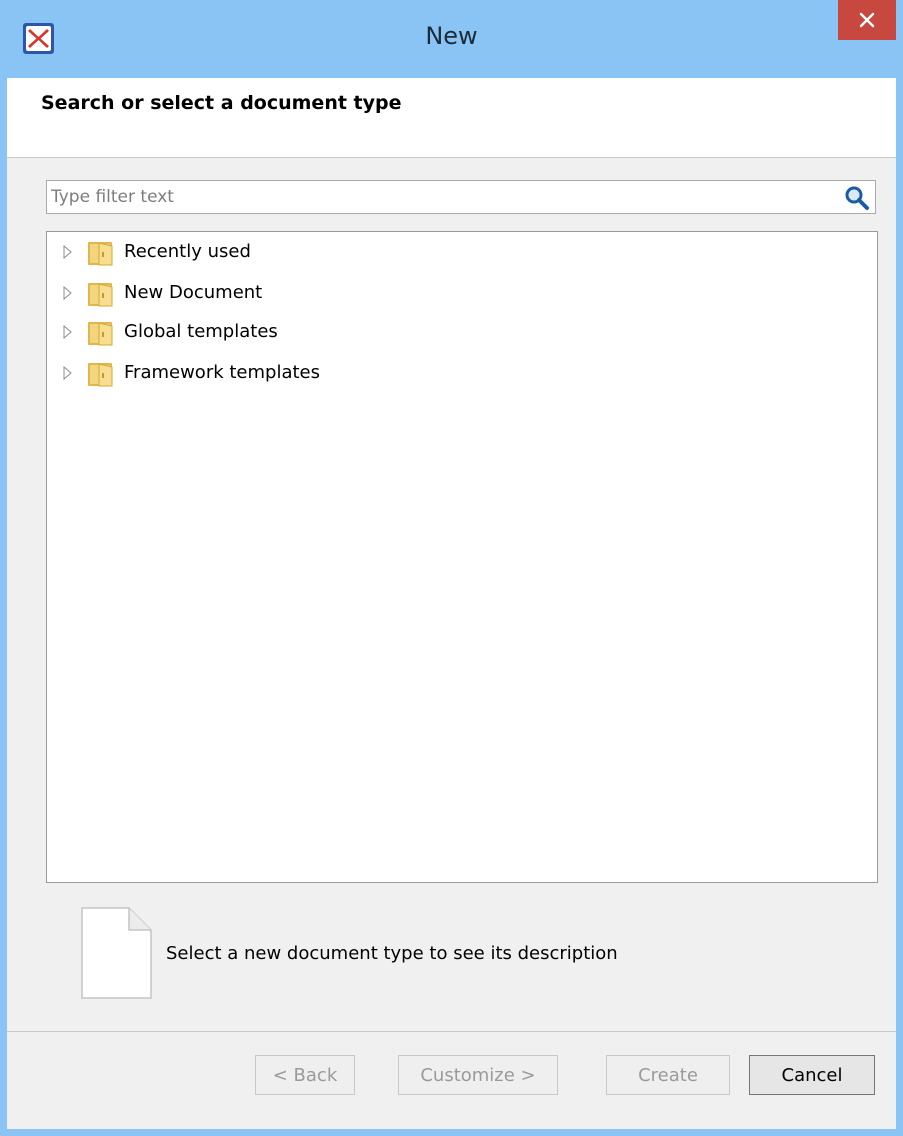 The width and height of the screenshot is (903, 1136). Describe the element at coordinates (451, 1031) in the screenshot. I see `separator` at that location.